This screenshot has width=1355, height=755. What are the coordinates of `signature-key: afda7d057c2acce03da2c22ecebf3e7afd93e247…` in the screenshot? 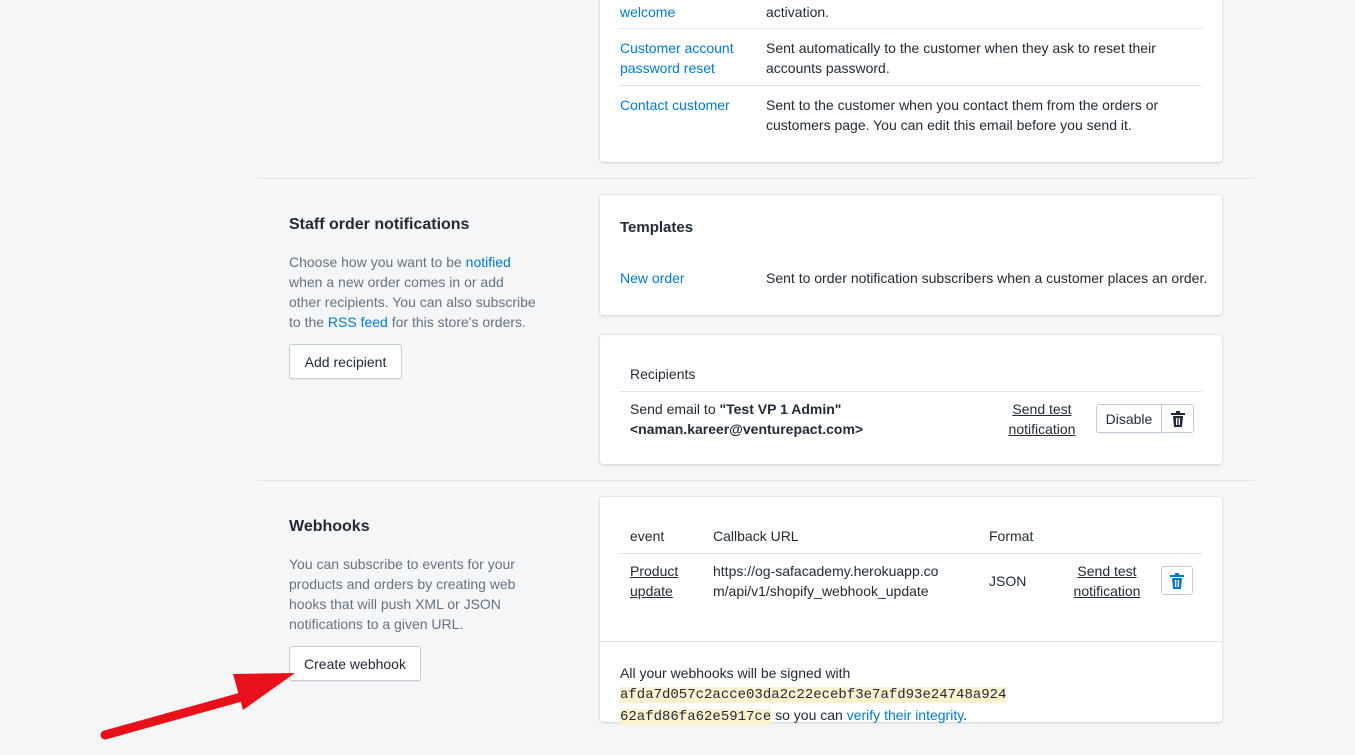 It's located at (813, 695).